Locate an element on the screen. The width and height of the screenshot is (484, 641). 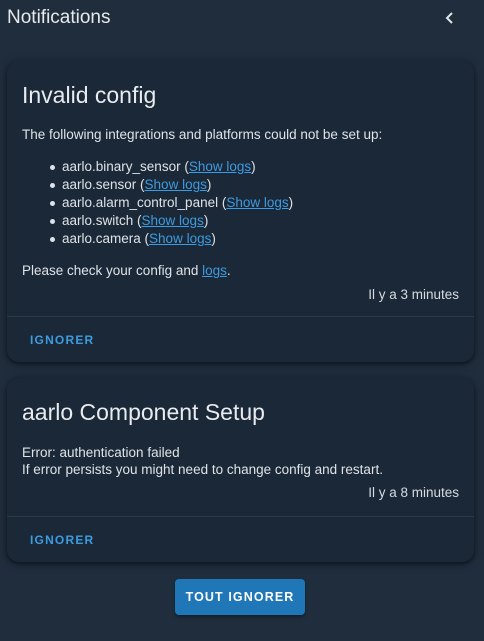
notification-title: aarlo Component Setup is located at coordinates (143, 412).